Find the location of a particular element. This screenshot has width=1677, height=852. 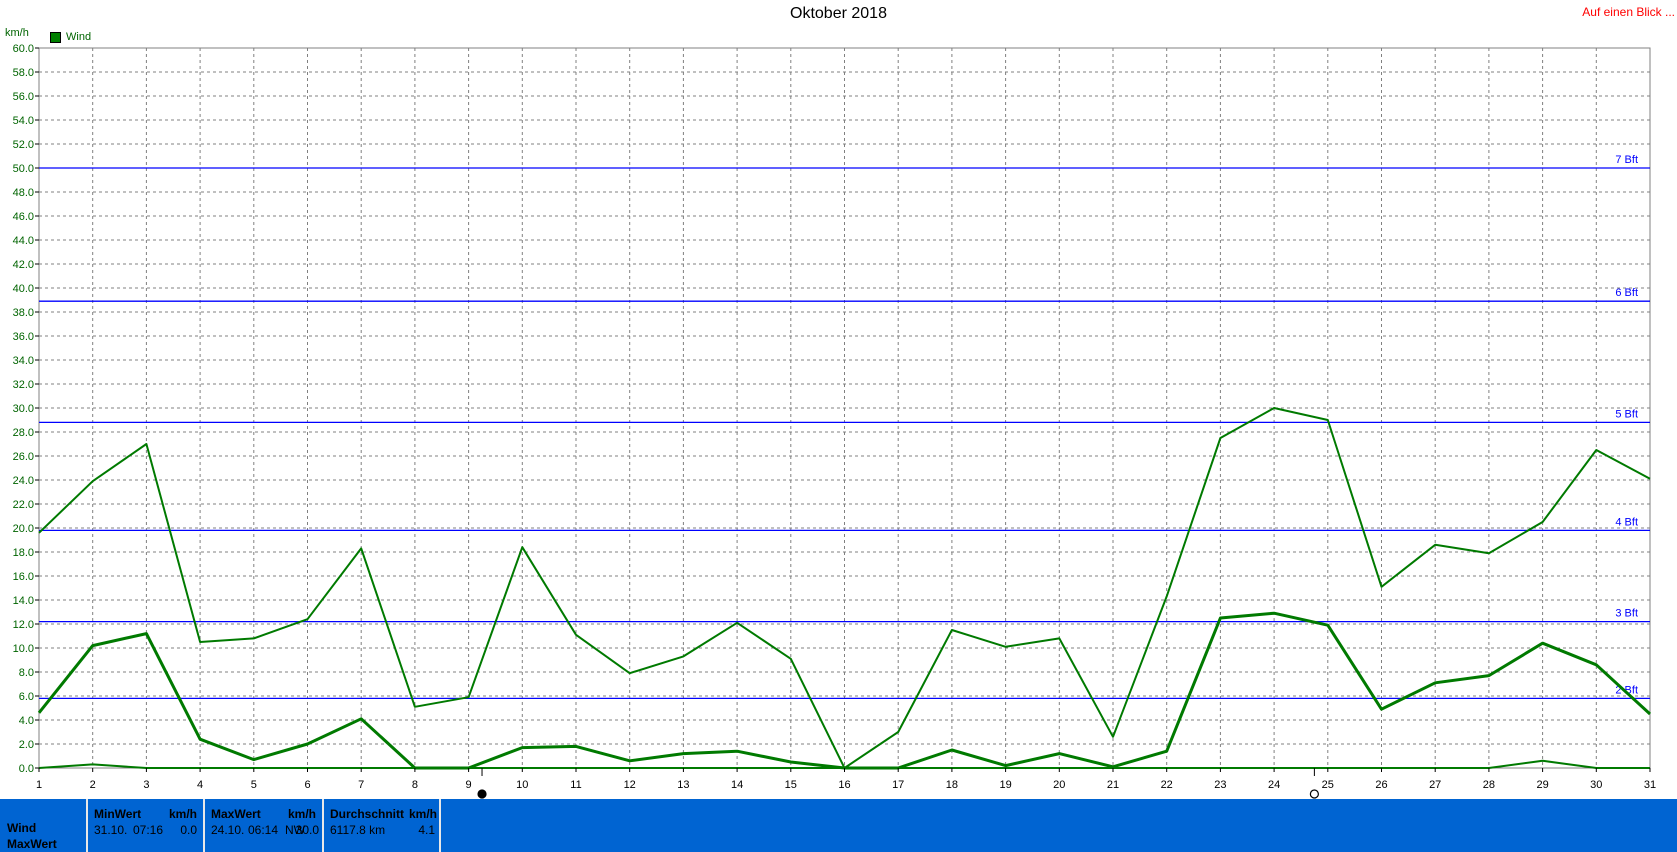

x-tick-label: 7 is located at coordinates (361, 785).